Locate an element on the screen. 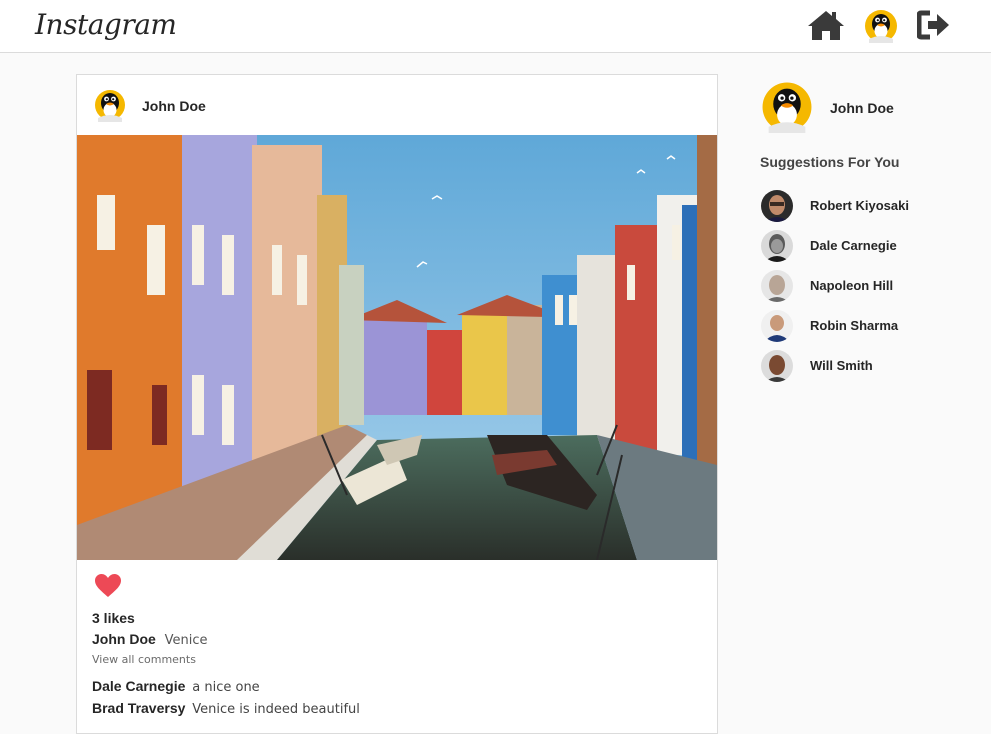  profile-avatar-icon is located at coordinates (881, 26).